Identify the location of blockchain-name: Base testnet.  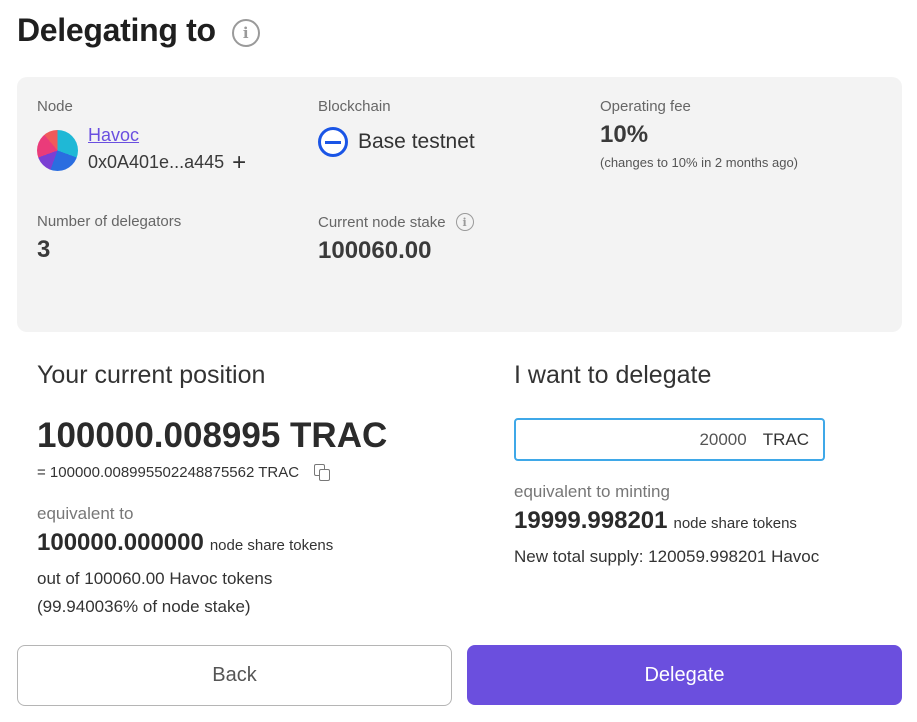
(416, 141).